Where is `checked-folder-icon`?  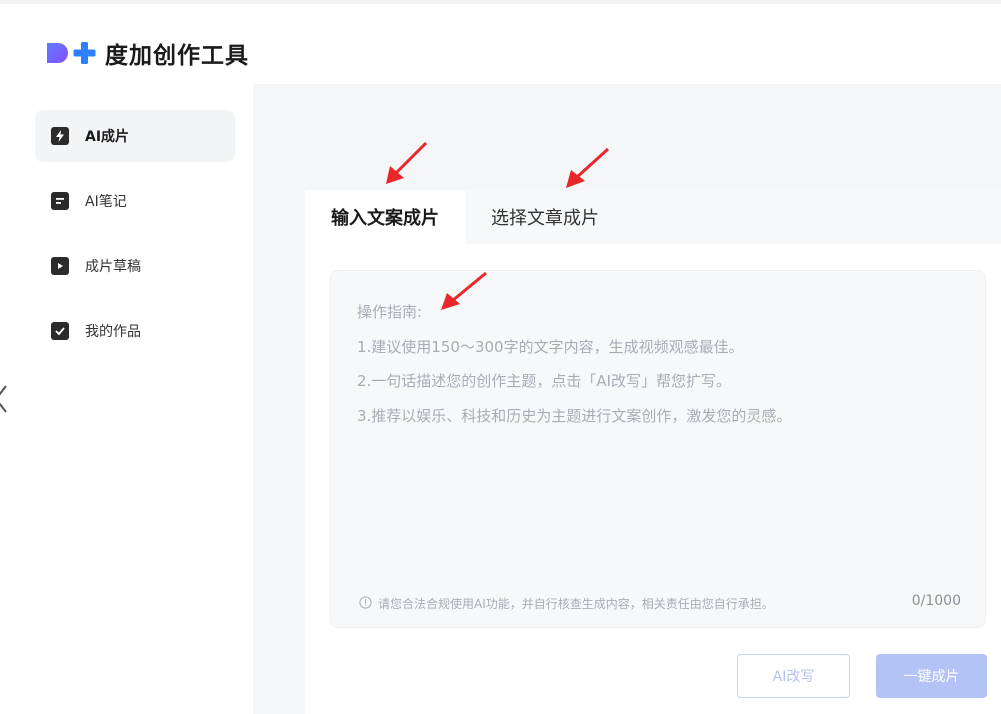
checked-folder-icon is located at coordinates (60, 331).